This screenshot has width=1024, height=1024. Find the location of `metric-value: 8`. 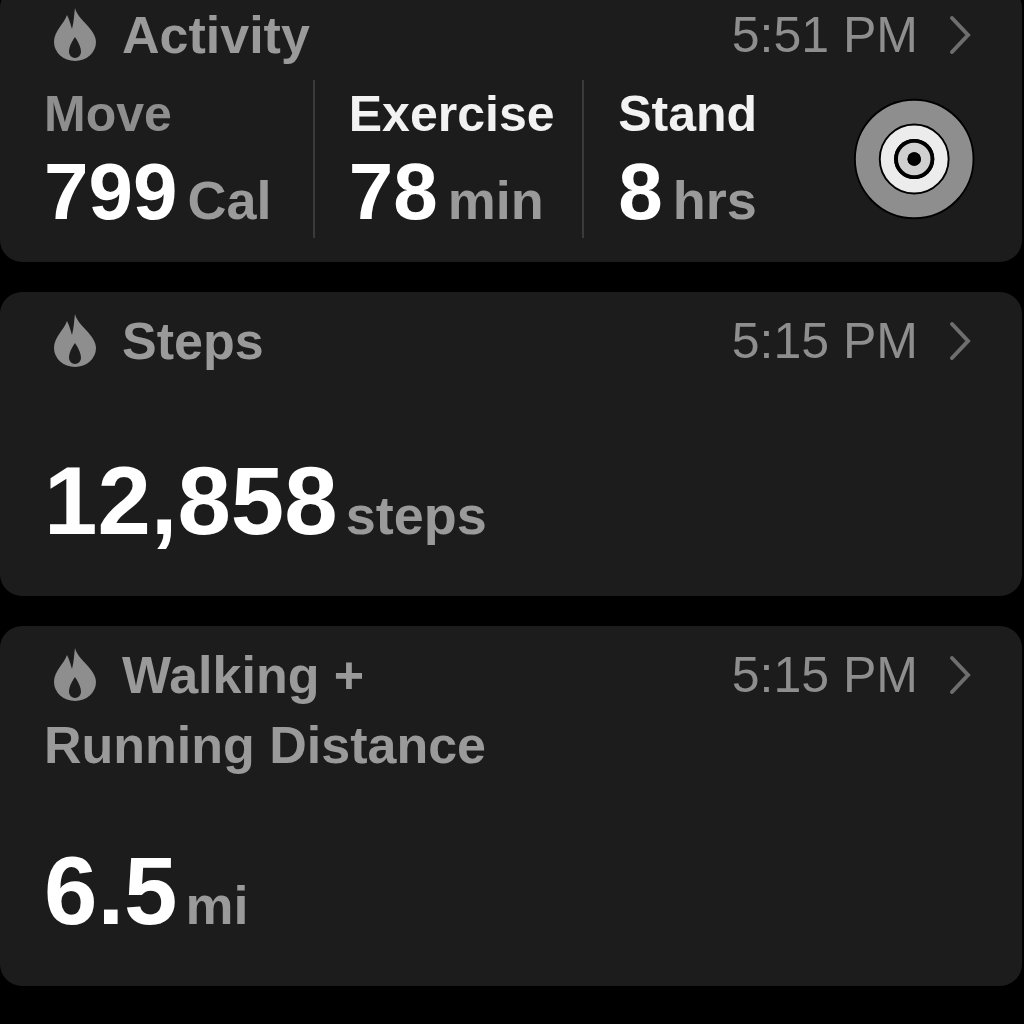

metric-value: 8 is located at coordinates (640, 191).